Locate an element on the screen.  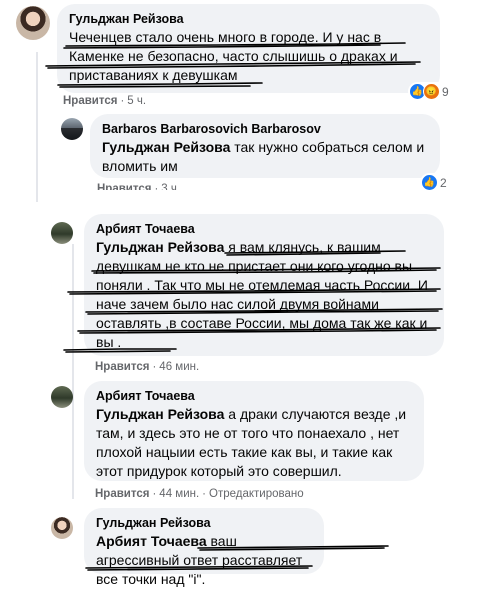
comment-actions: Нравится · 44 мин. · Отредактировано is located at coordinates (199, 494).